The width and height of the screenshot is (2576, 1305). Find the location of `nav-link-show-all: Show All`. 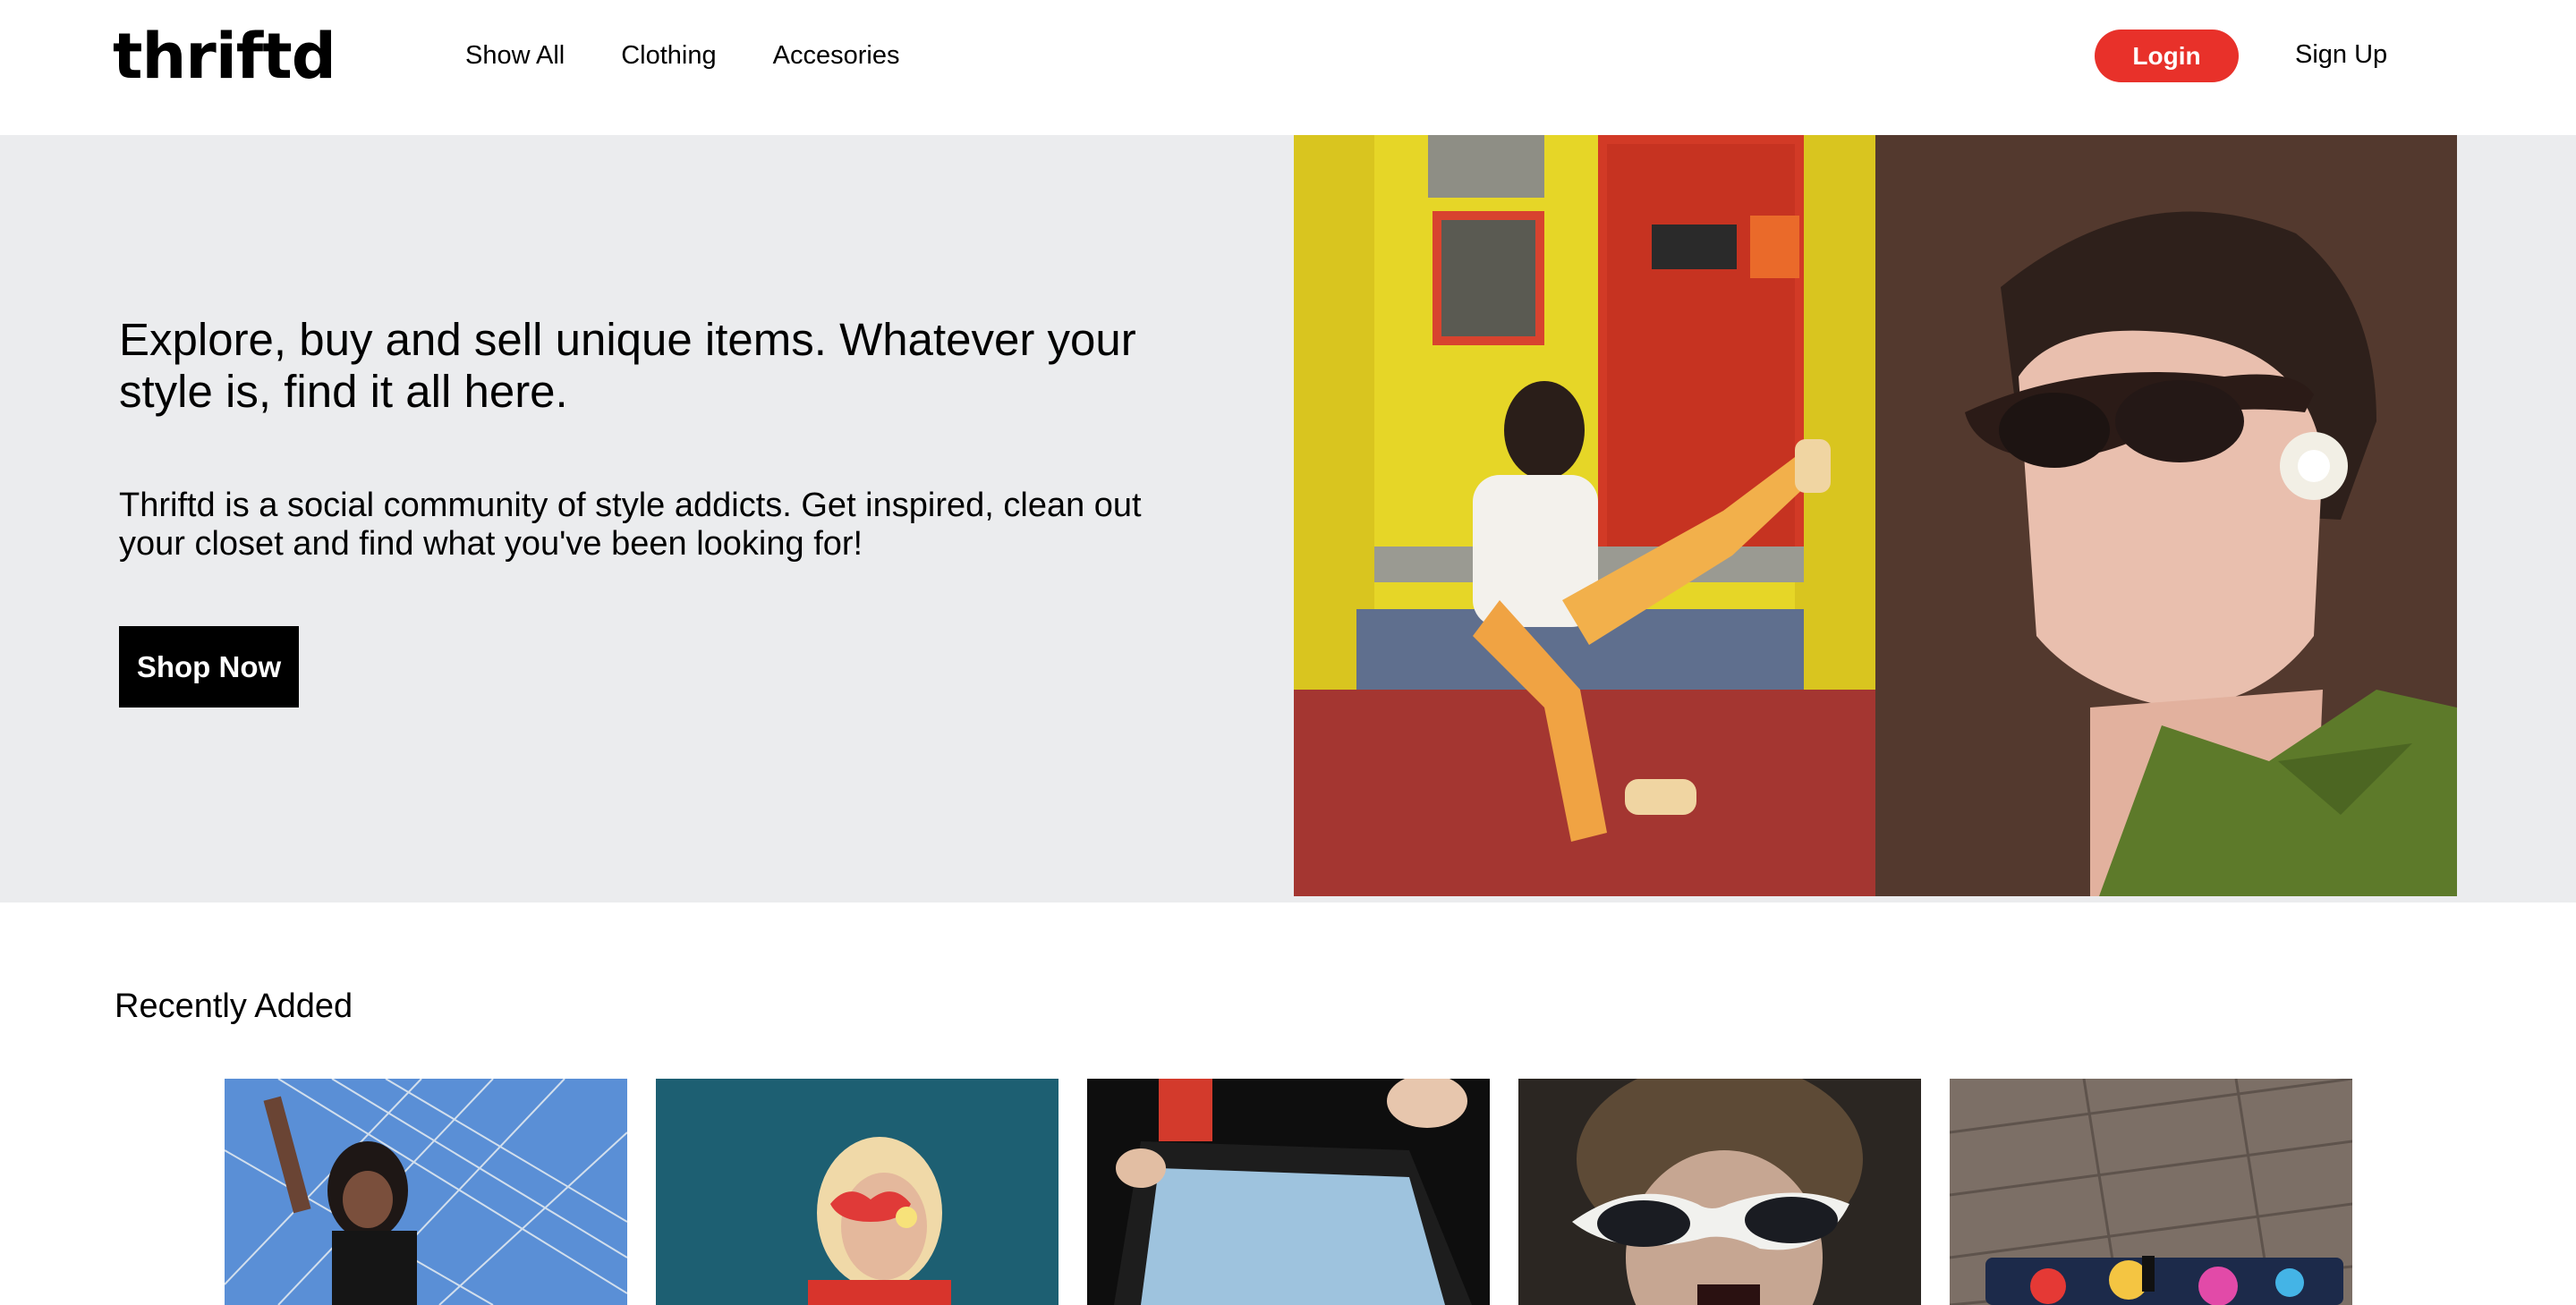

nav-link-show-all: Show All is located at coordinates (515, 56).